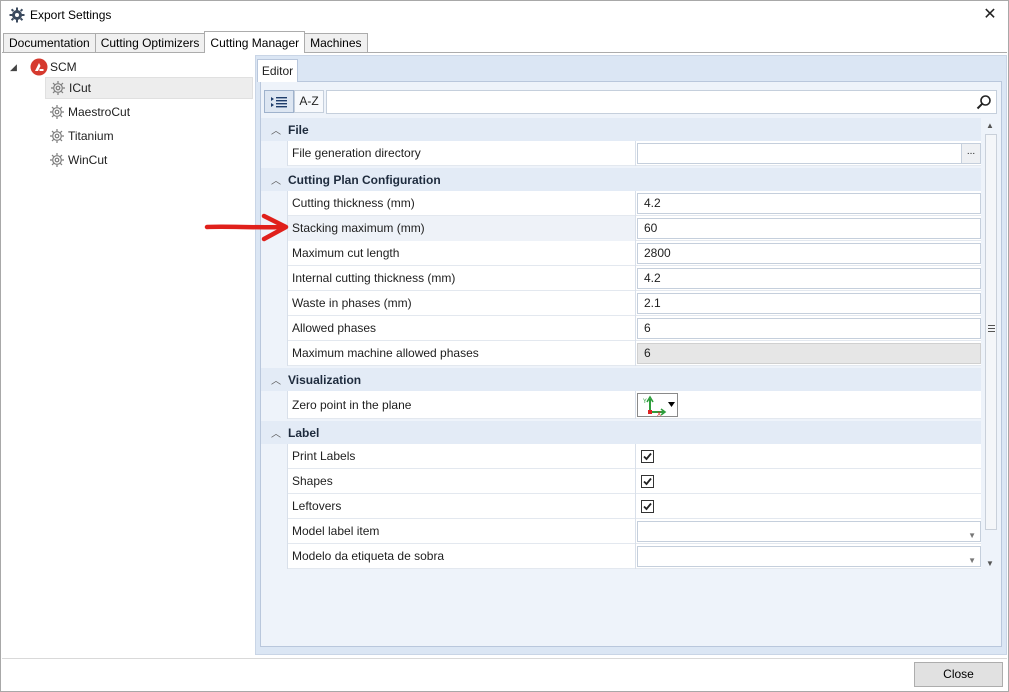 Image resolution: width=1009 pixels, height=692 pixels. I want to click on tree-item-label: WinCut, so click(88, 160).